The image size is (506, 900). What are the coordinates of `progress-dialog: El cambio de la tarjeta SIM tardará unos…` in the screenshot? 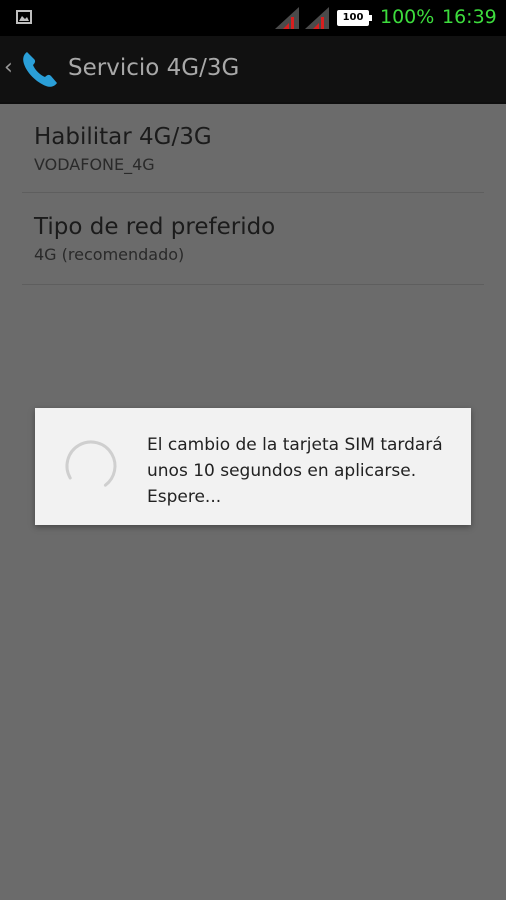 It's located at (253, 466).